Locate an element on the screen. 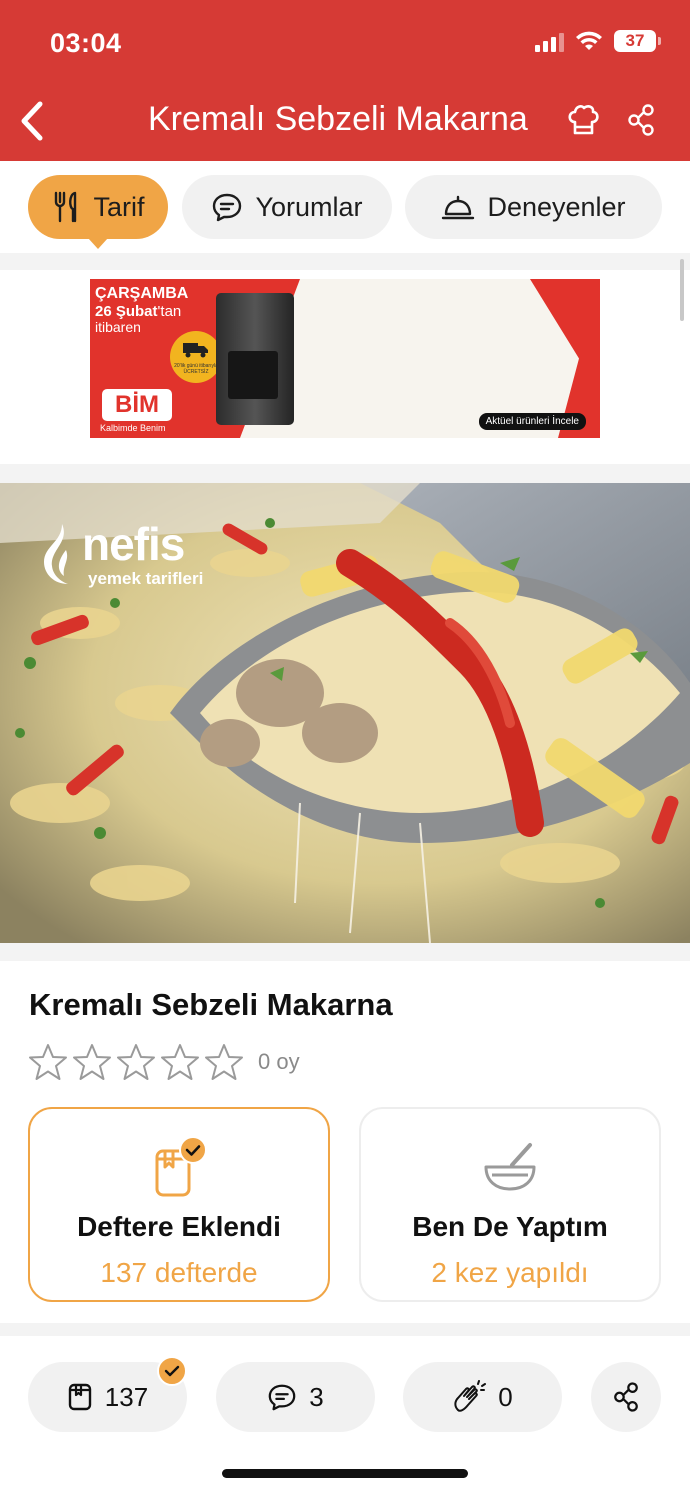  notebook-check-icon is located at coordinates (181, 1167).